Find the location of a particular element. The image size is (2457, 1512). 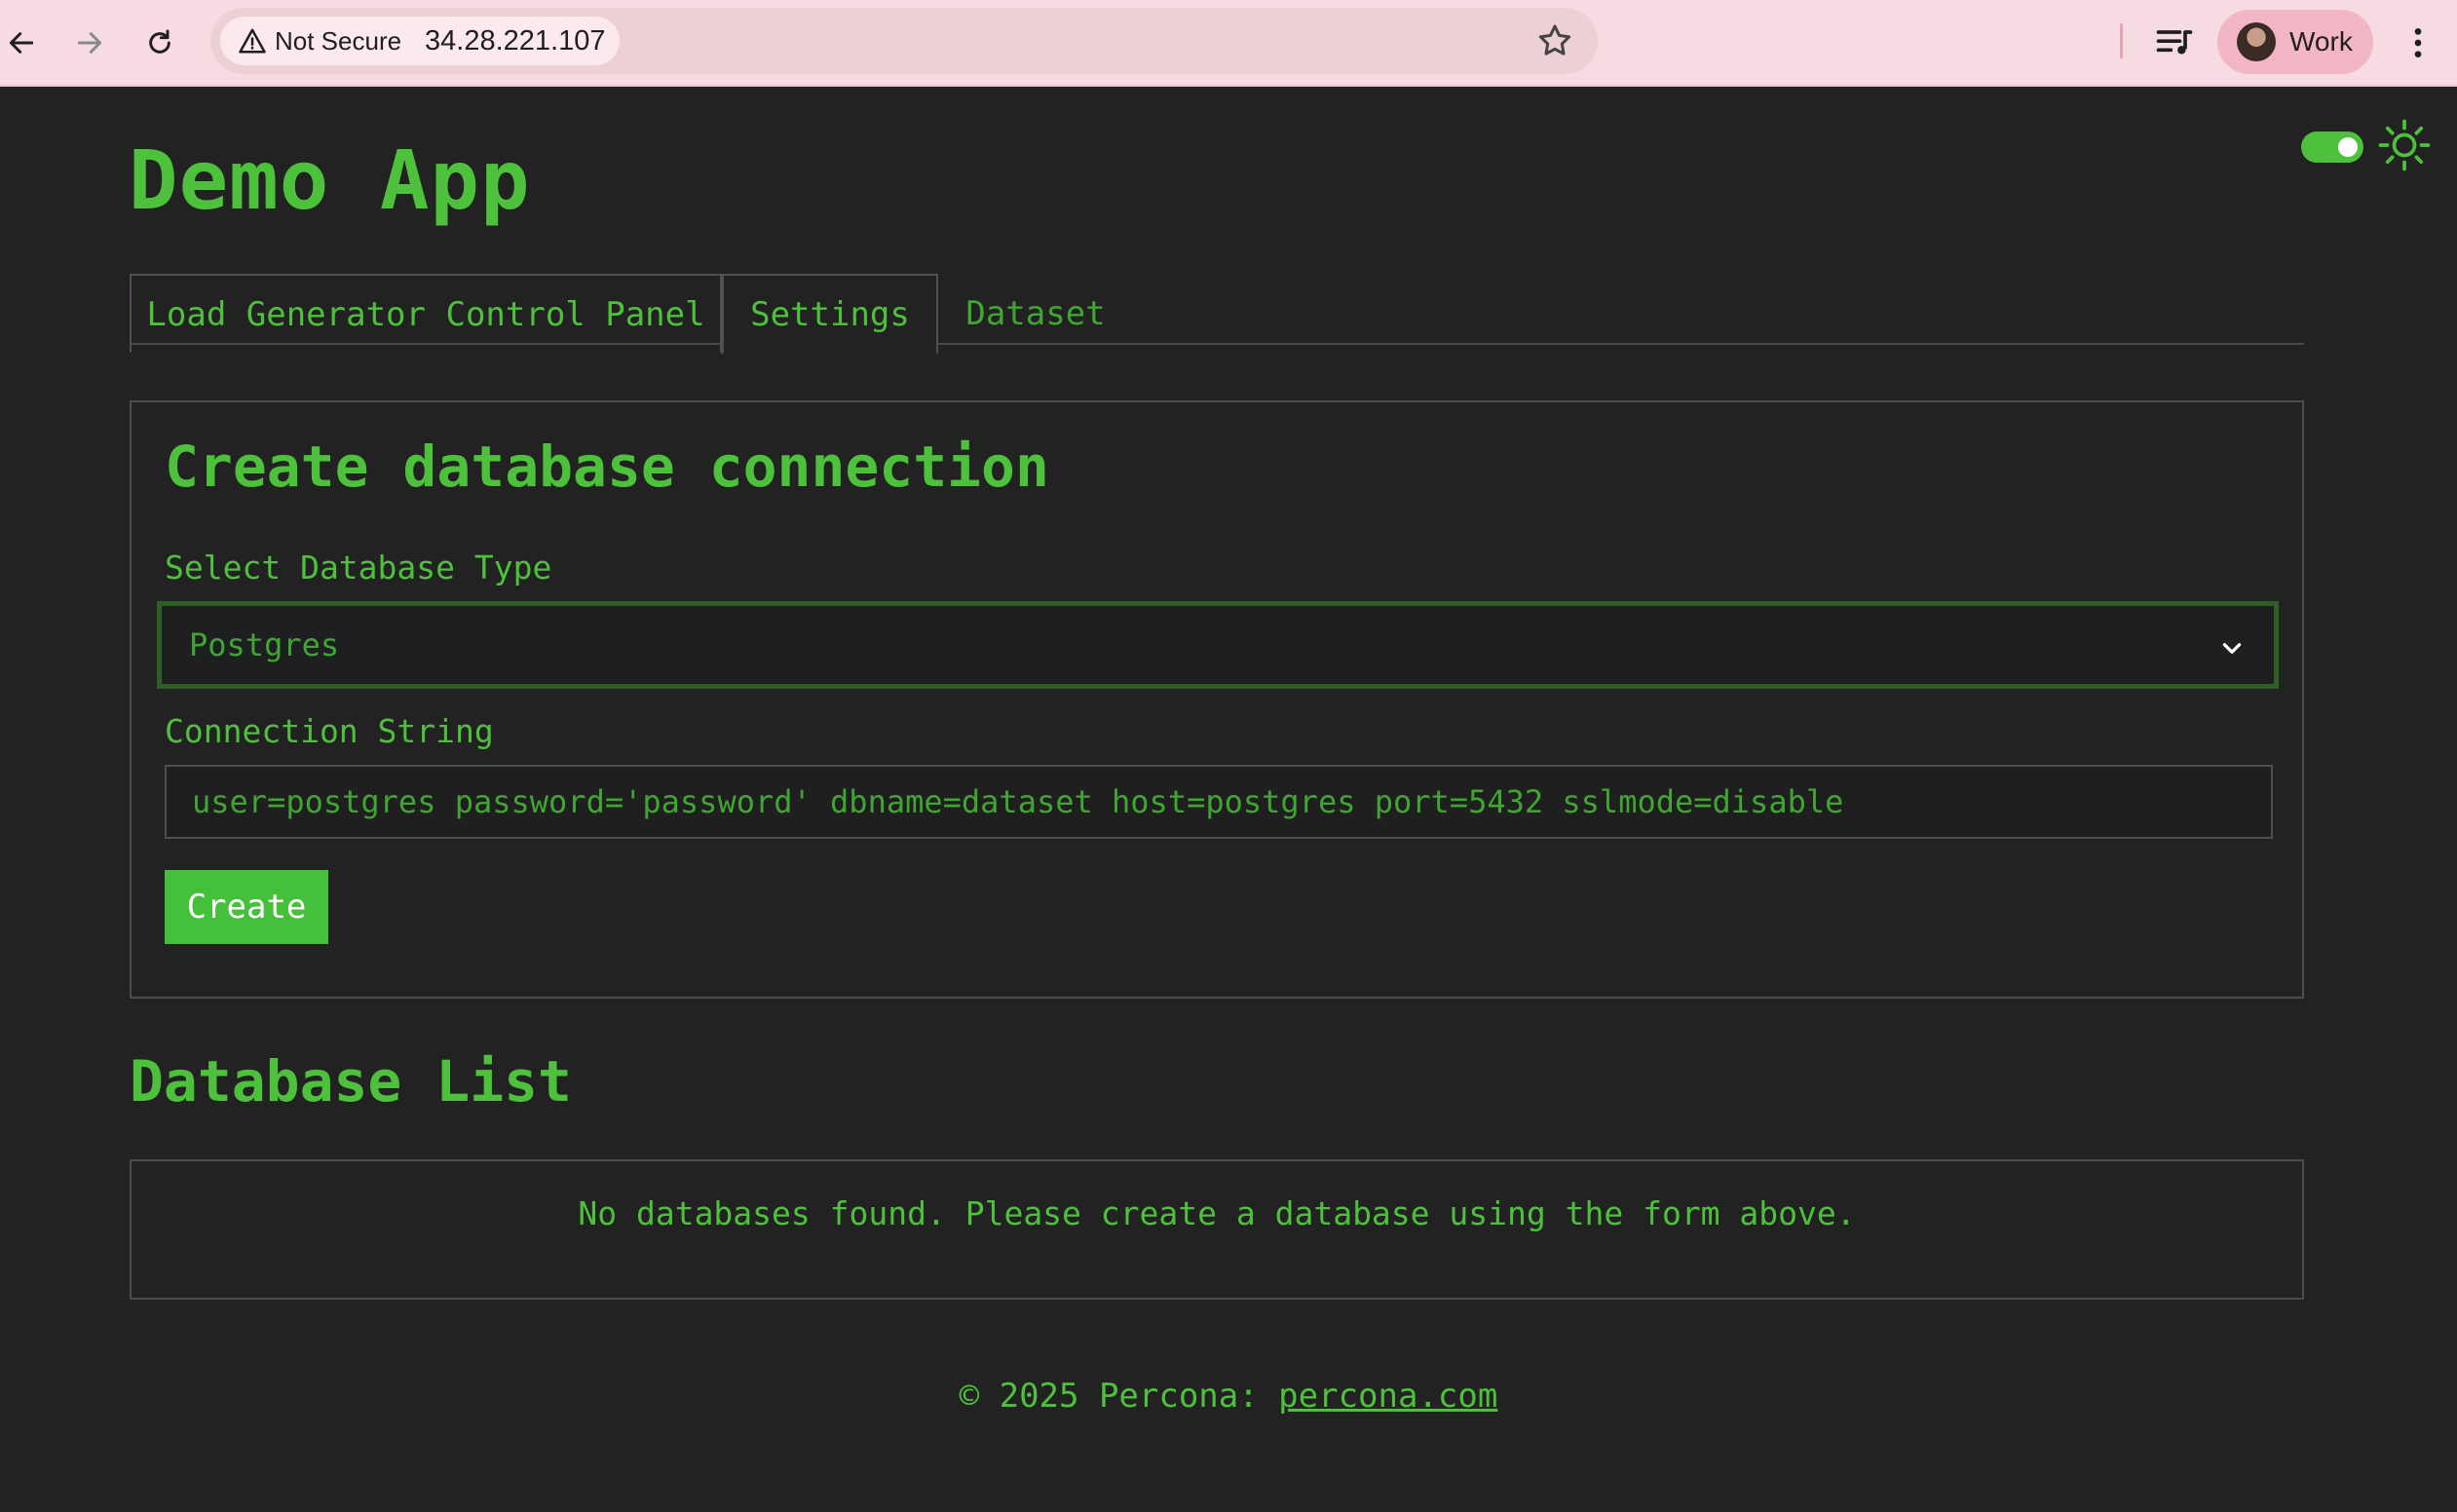

toolbar-divider is located at coordinates (2121, 41).